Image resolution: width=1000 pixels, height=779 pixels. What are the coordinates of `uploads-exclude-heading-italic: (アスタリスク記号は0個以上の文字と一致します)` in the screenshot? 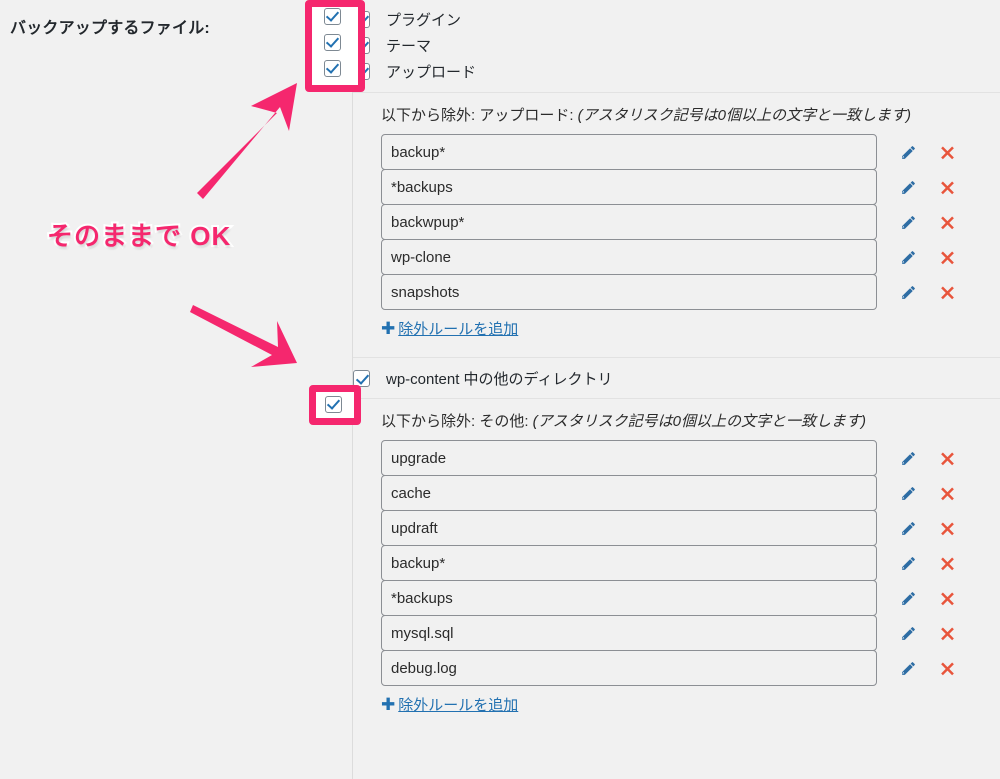 It's located at (744, 115).